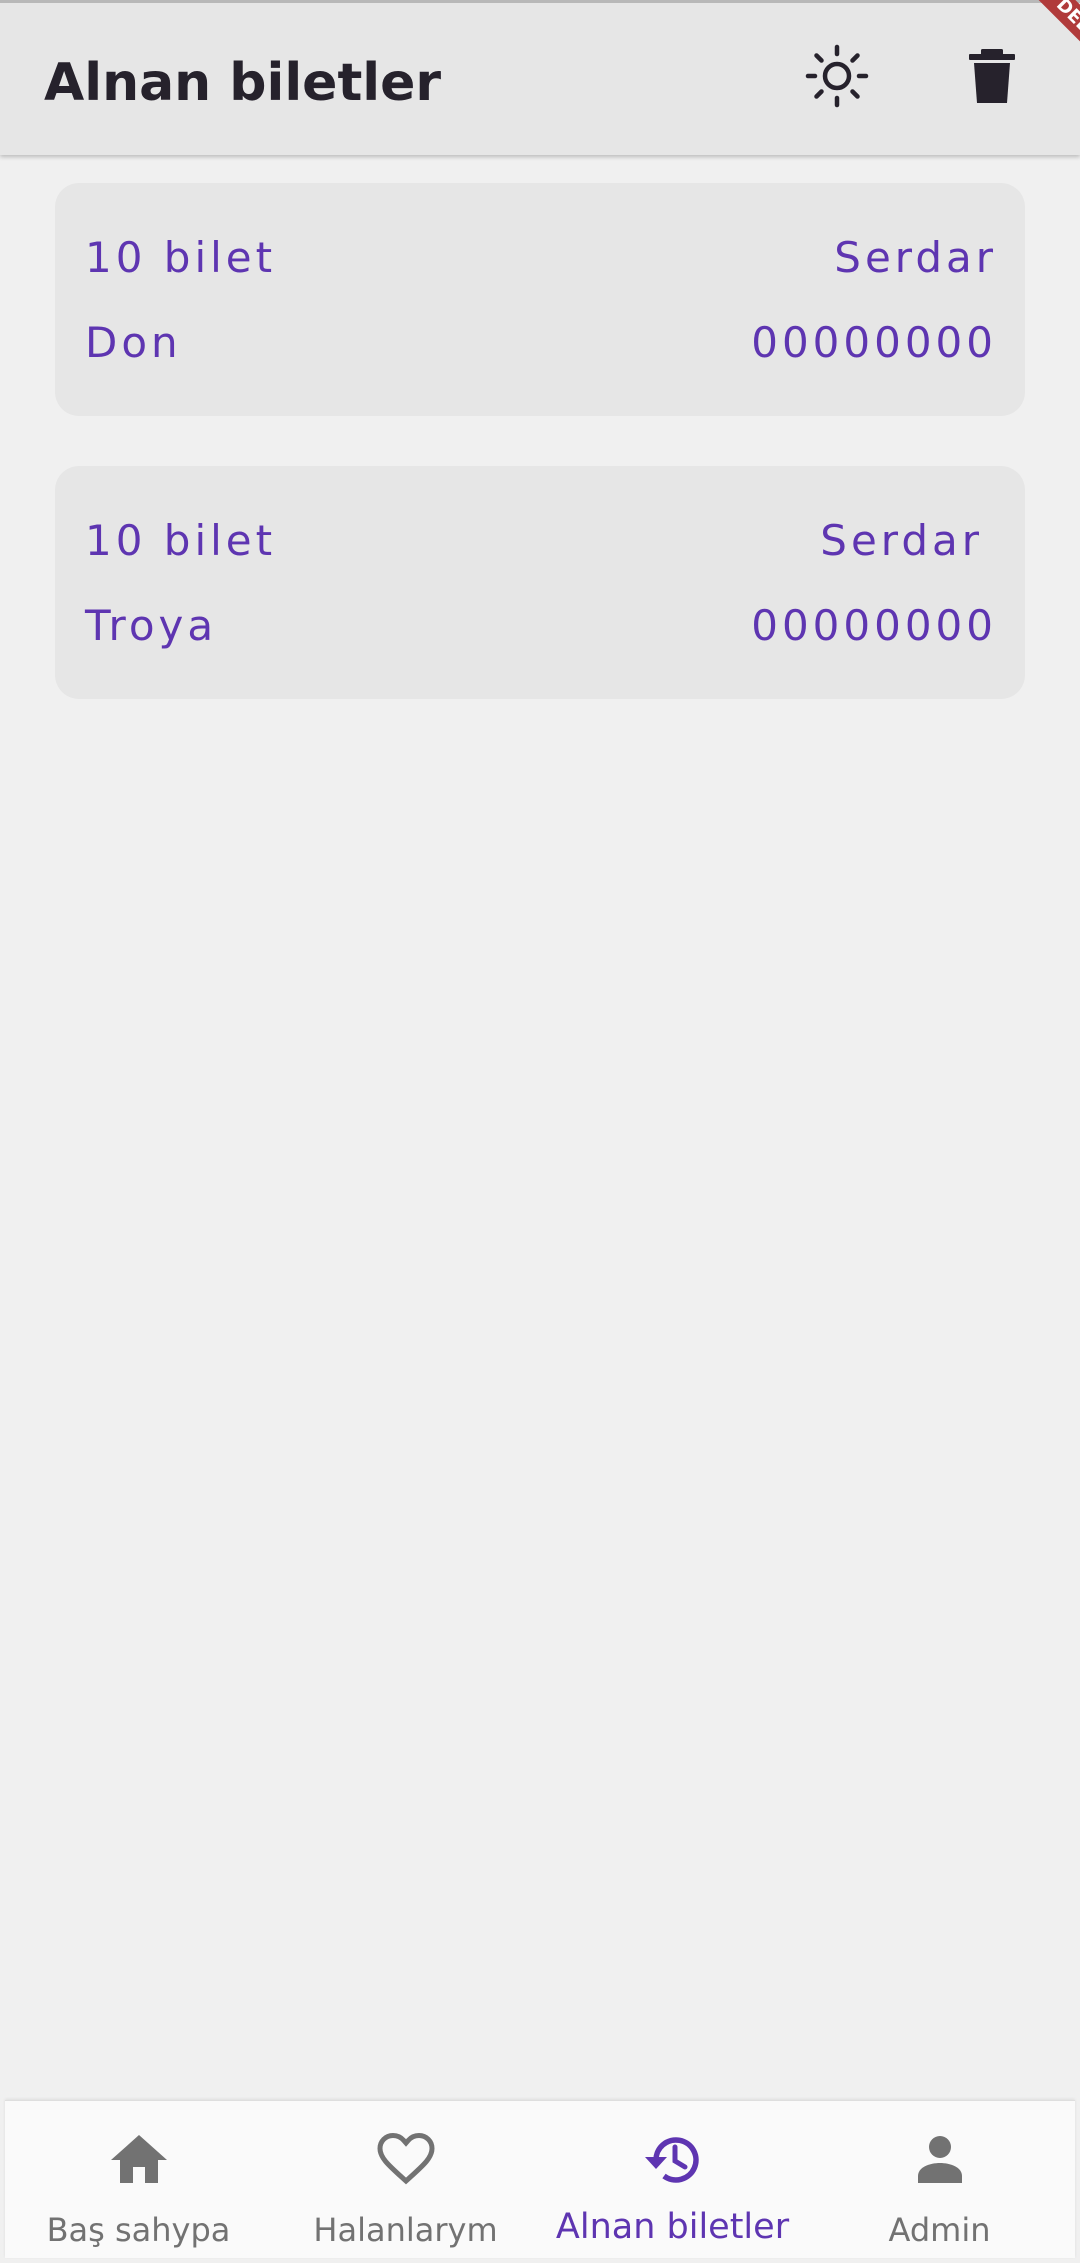  Describe the element at coordinates (540, 582) in the screenshot. I see `ticket-card: 10 bilet Serdar Troya 00000000` at that location.